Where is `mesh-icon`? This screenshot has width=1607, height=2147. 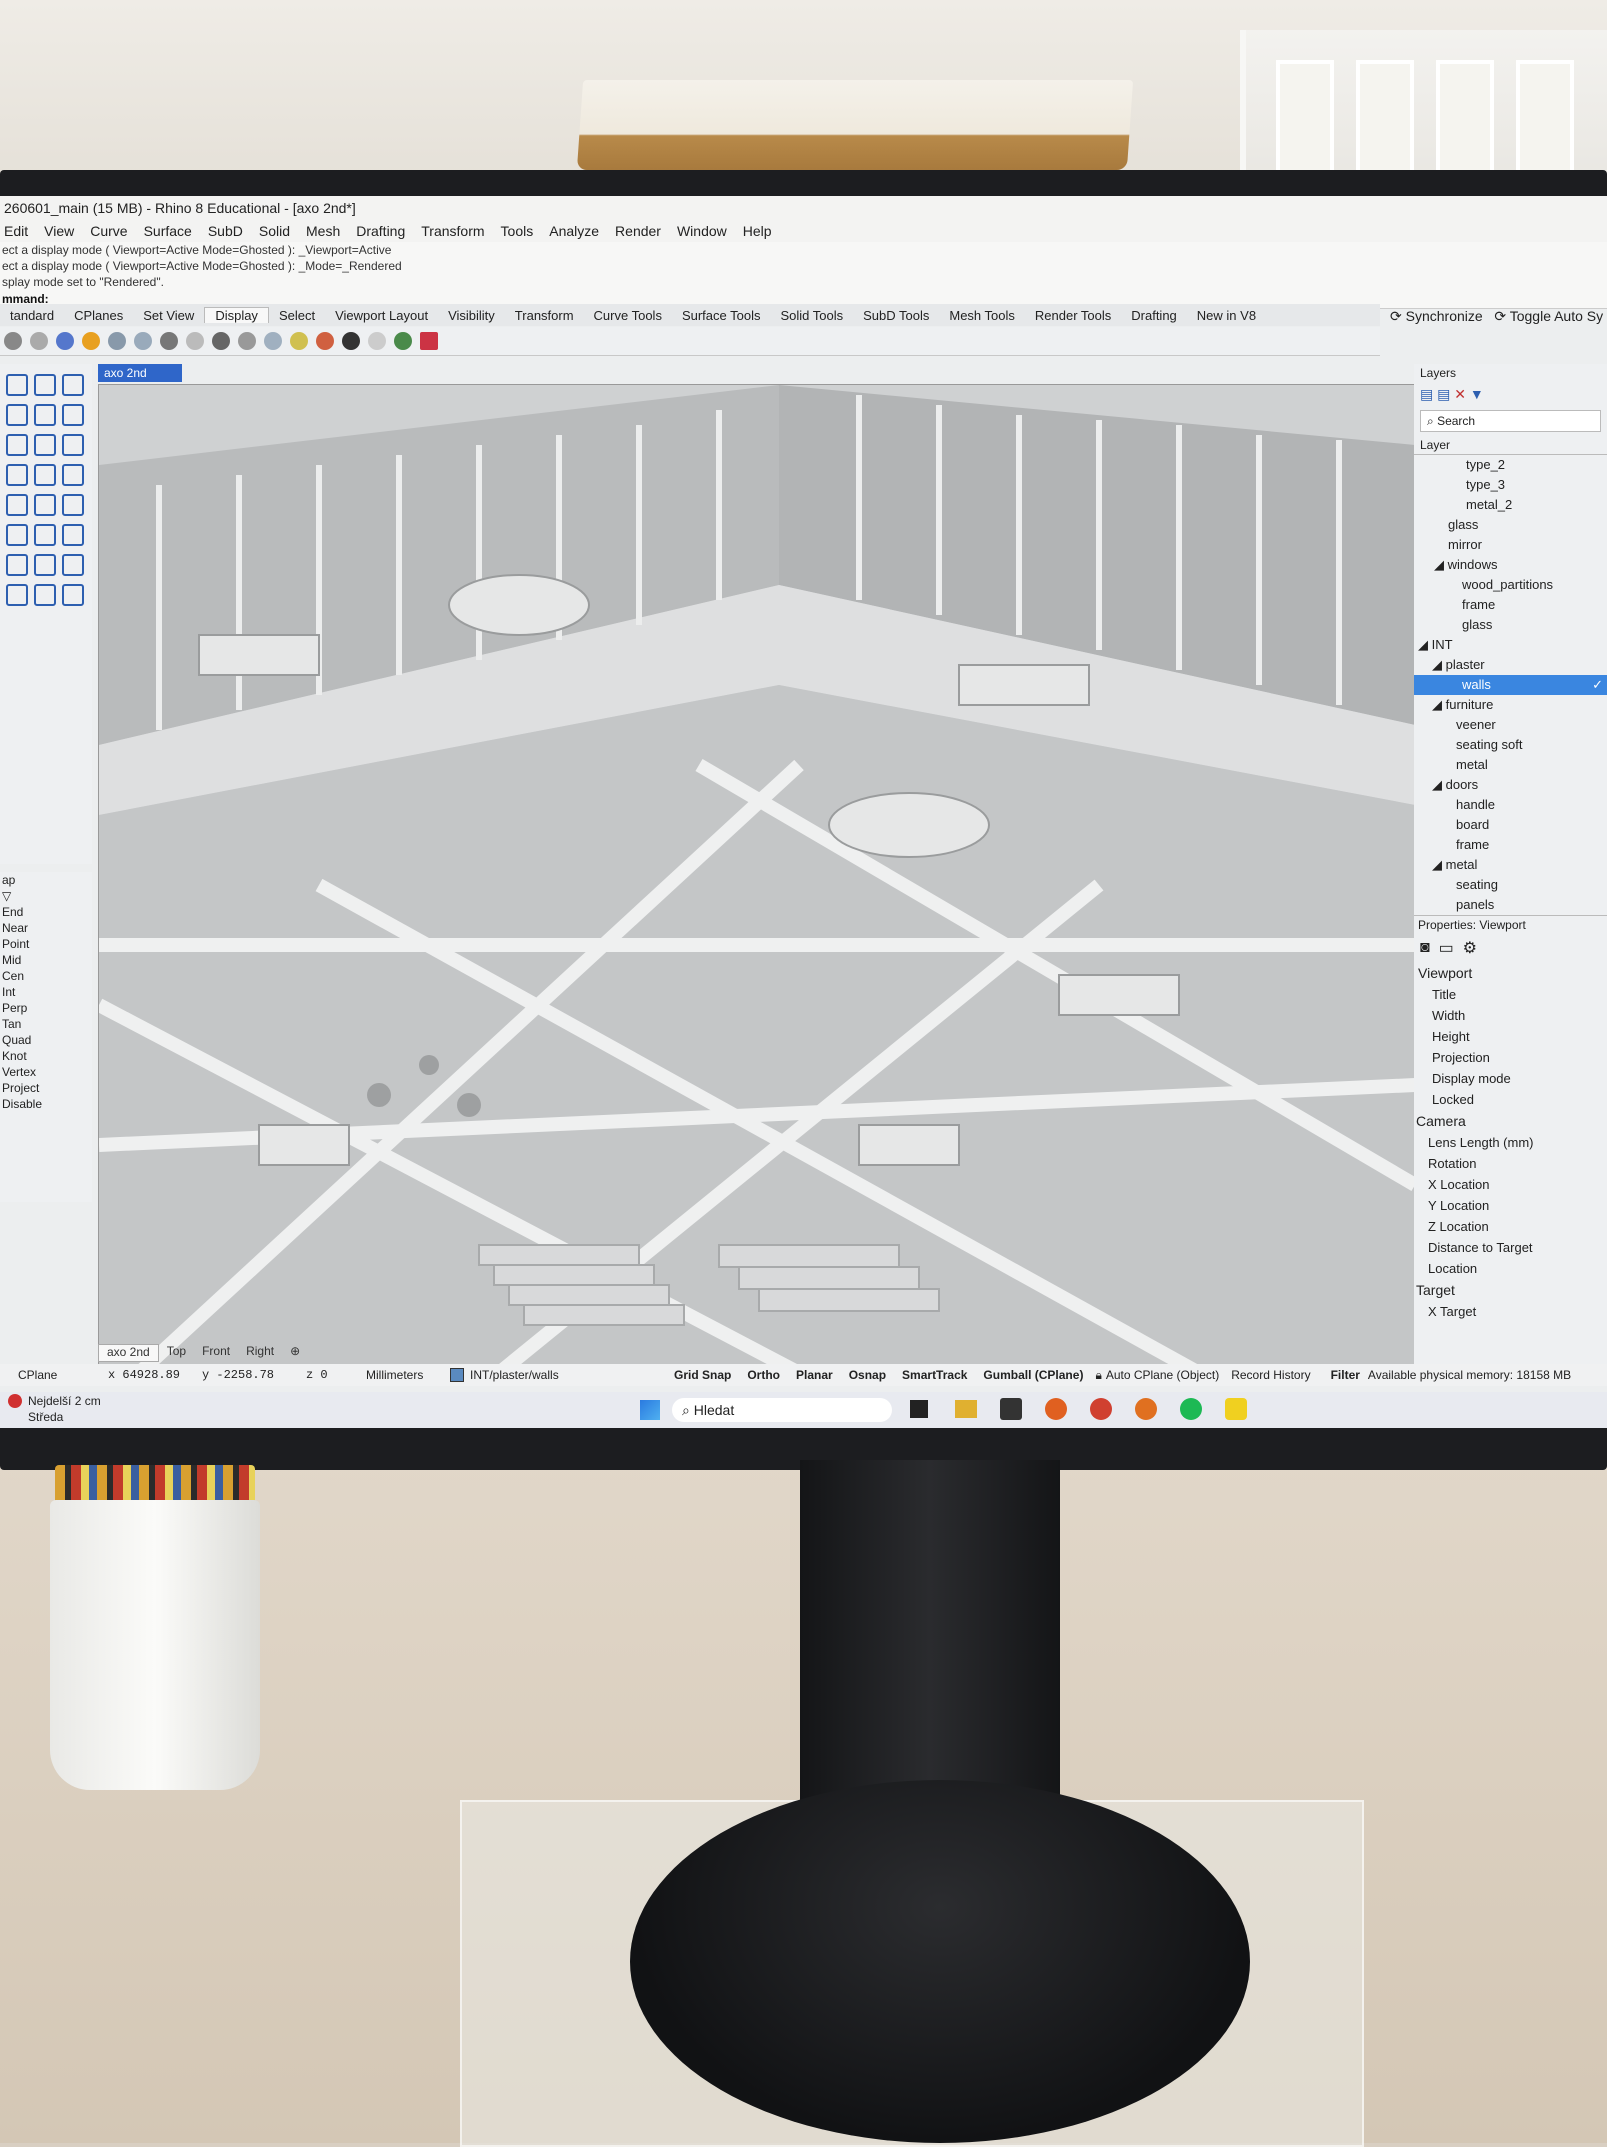 mesh-icon is located at coordinates (73, 475).